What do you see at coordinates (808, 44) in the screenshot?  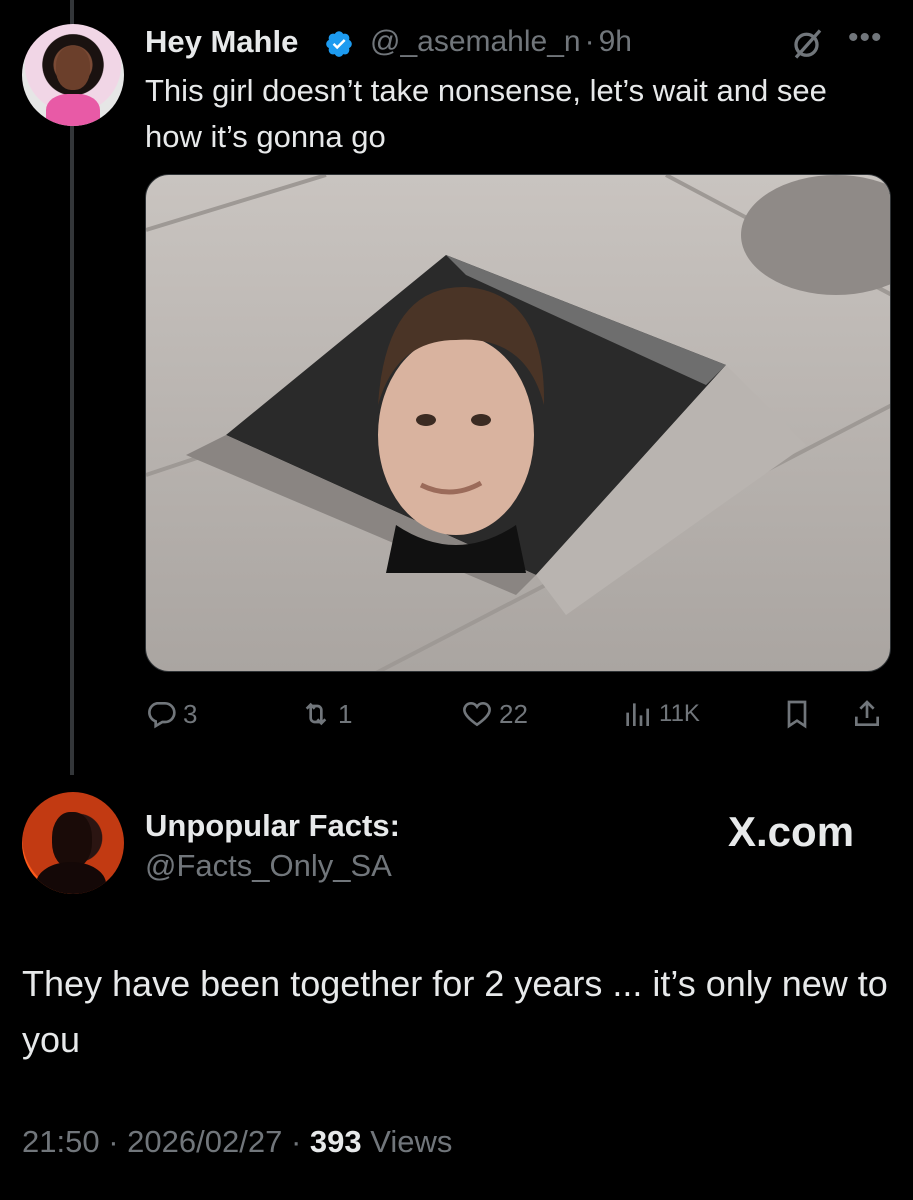 I see `grok-icon` at bounding box center [808, 44].